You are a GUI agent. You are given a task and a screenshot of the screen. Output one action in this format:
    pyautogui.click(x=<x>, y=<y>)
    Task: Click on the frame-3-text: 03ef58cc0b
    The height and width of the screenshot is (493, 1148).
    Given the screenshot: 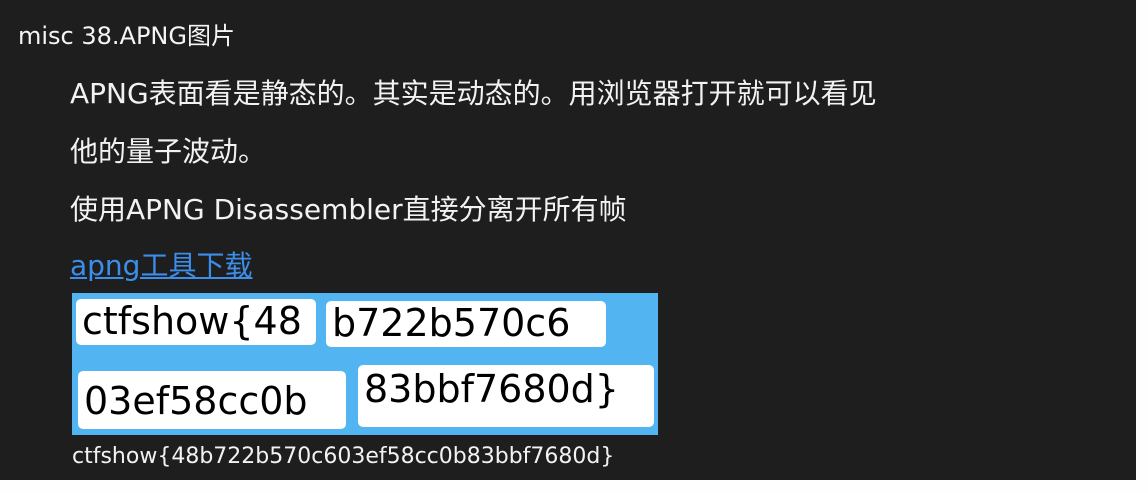 What is the action you would take?
    pyautogui.click(x=212, y=400)
    